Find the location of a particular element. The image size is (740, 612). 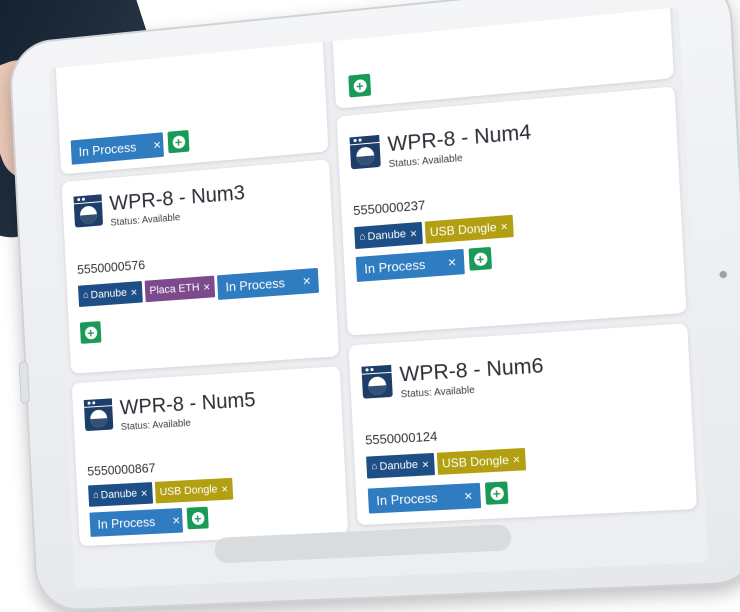

phone-number: 5550000867 is located at coordinates (121, 469).